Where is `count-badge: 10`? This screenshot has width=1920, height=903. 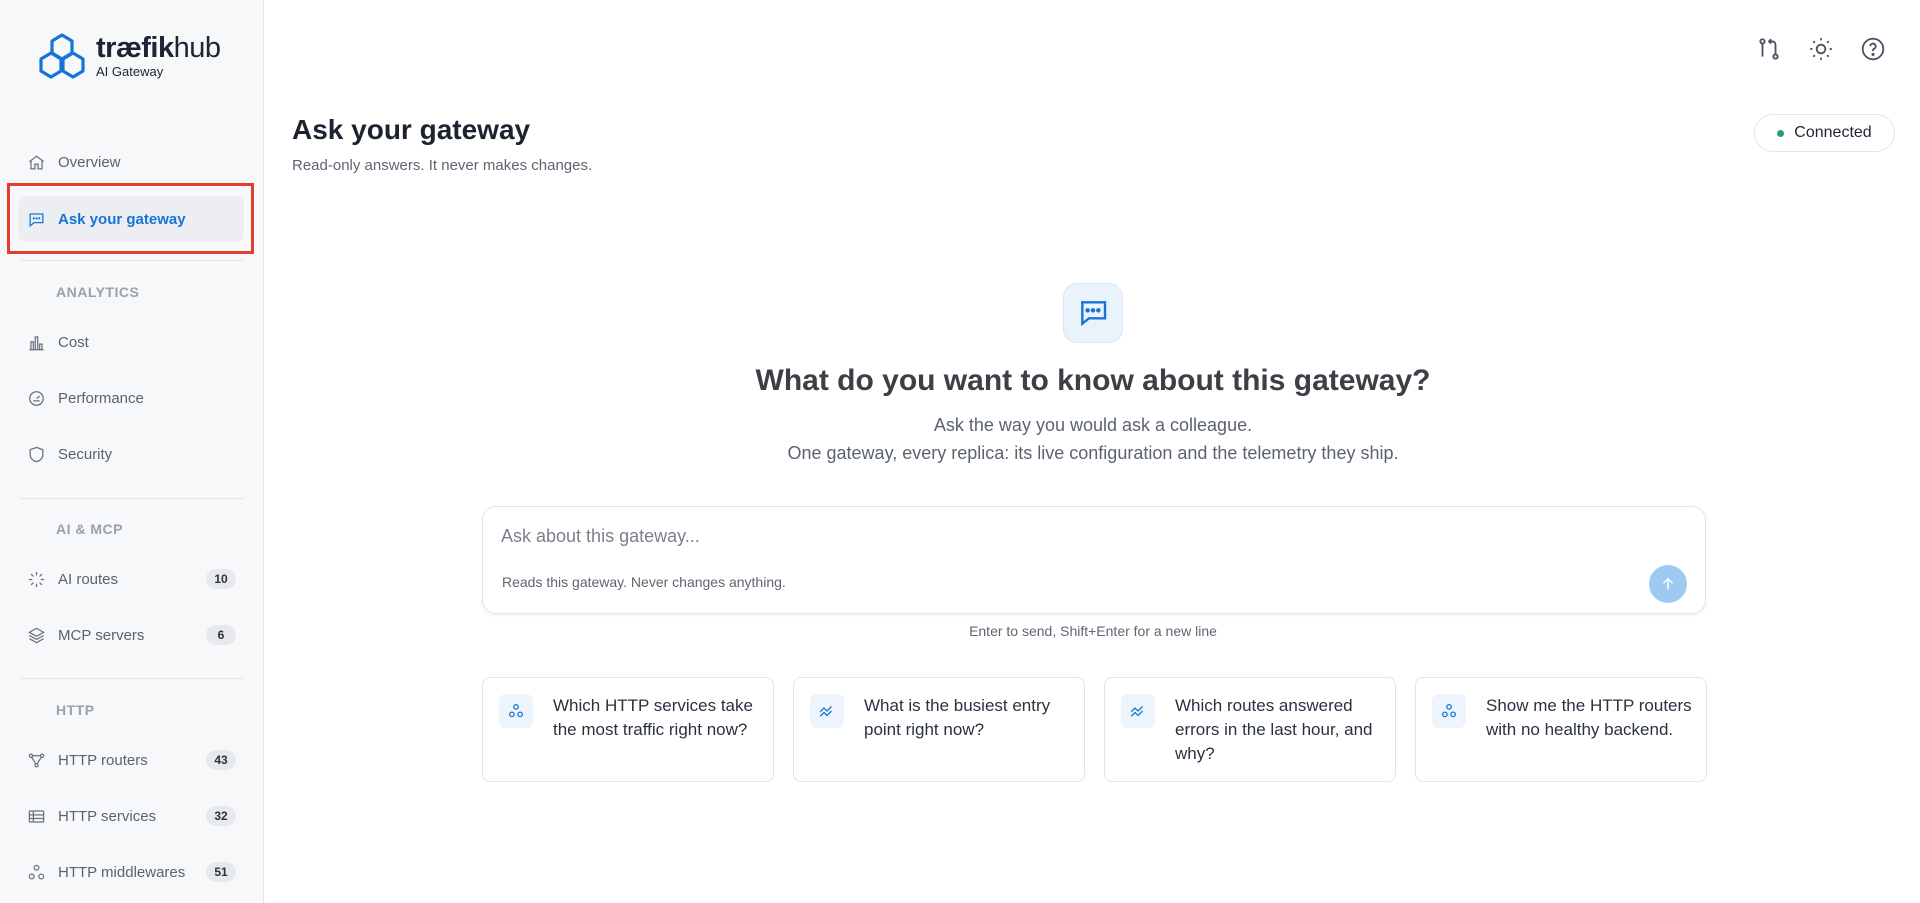 count-badge: 10 is located at coordinates (221, 579).